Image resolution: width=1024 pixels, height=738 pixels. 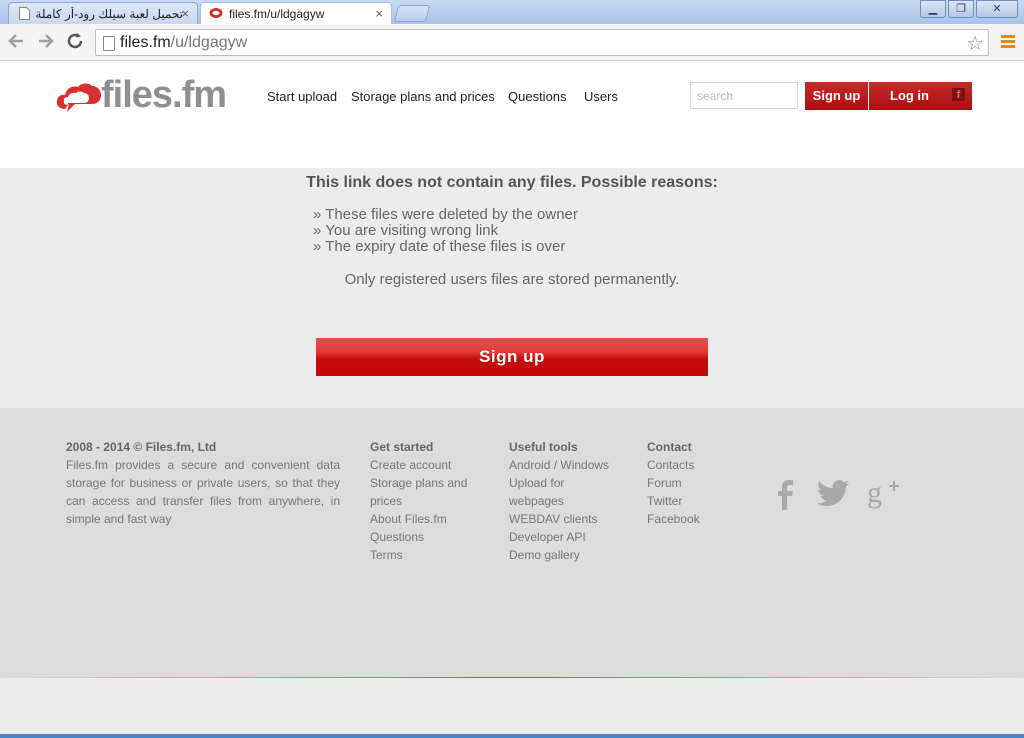 What do you see at coordinates (692, 465) in the screenshot?
I see `footer-link: Contacts` at bounding box center [692, 465].